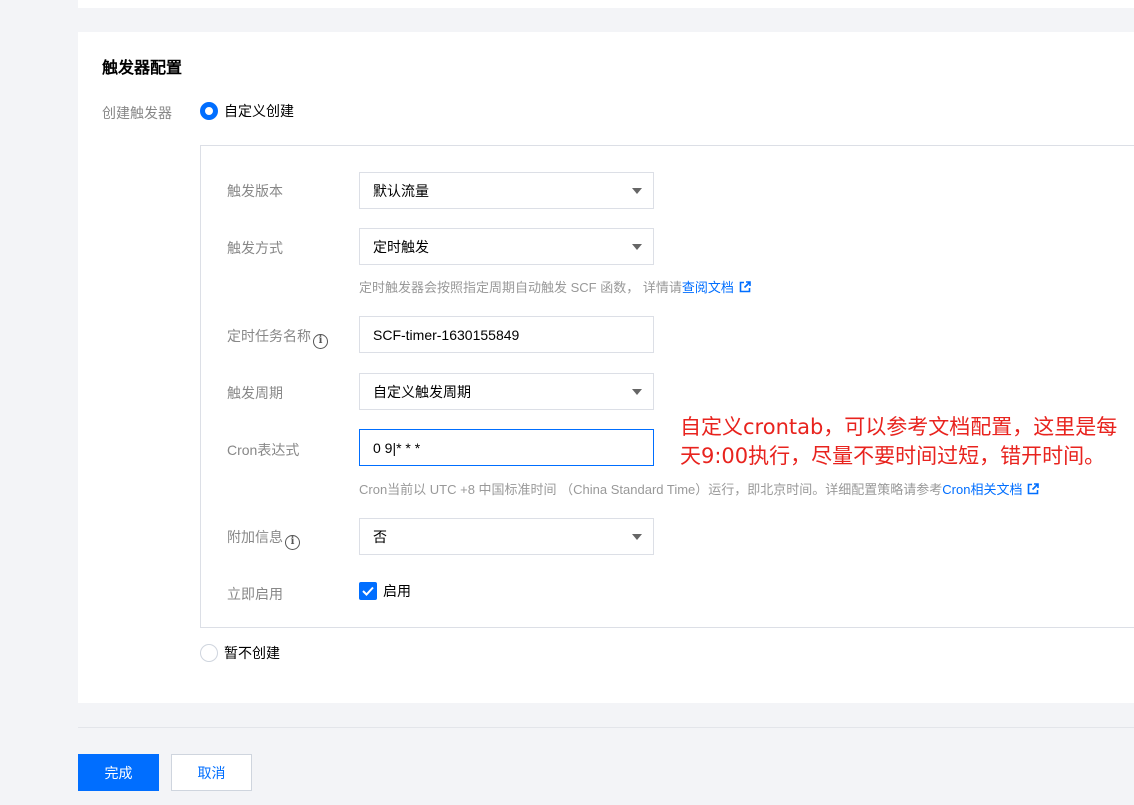 The image size is (1134, 805). I want to click on task-name-label-text: 定时任务名称, so click(269, 336).